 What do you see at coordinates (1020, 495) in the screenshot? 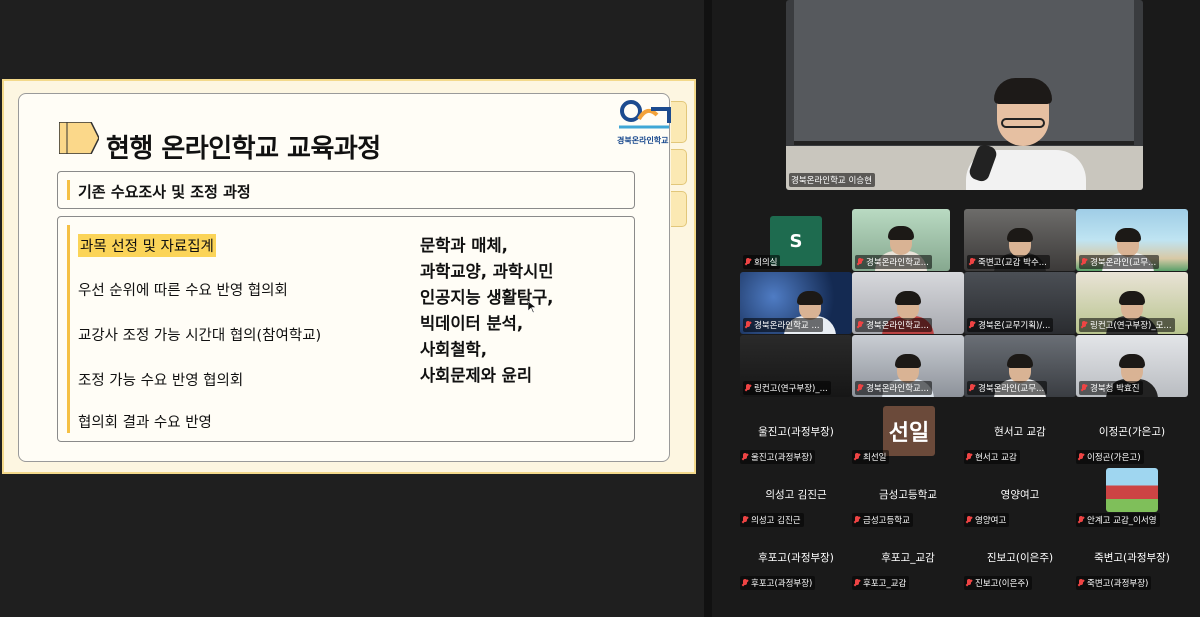
I see `participant-name: 영양여고` at bounding box center [1020, 495].